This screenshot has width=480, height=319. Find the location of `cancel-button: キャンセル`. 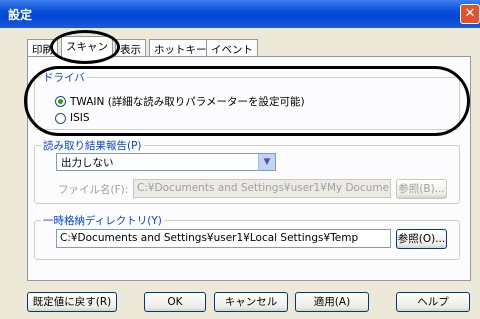

cancel-button: キャンセル is located at coordinates (251, 302).